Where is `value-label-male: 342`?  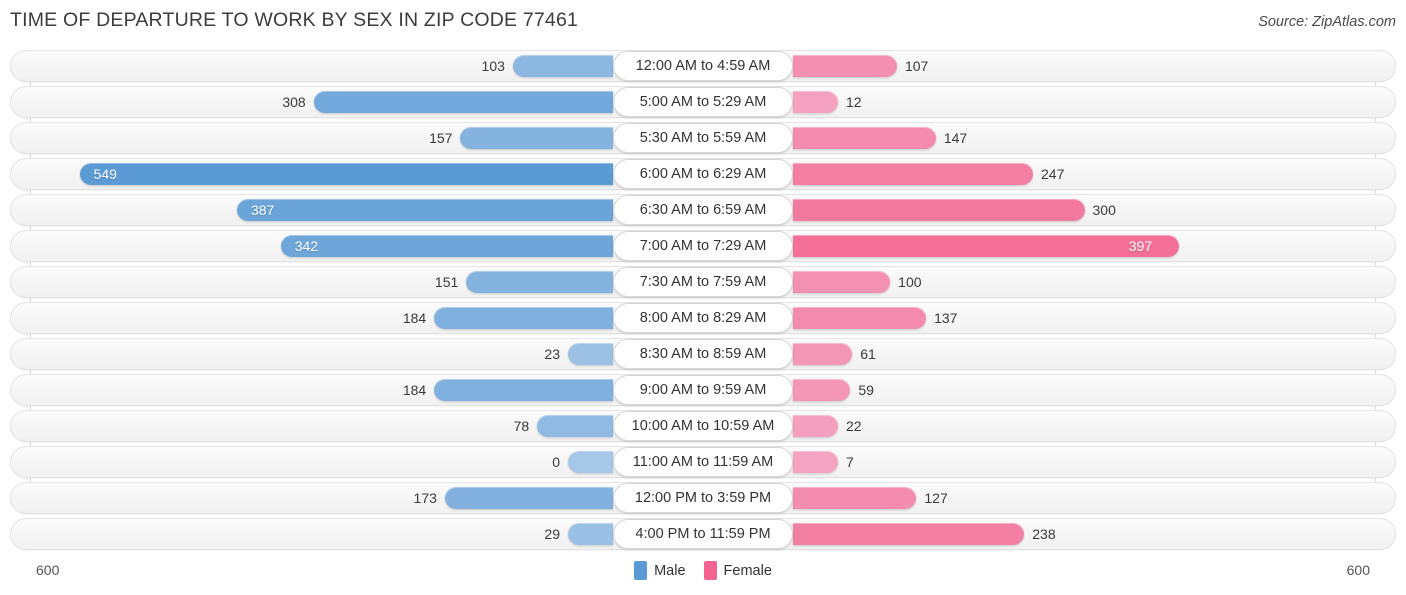
value-label-male: 342 is located at coordinates (306, 246).